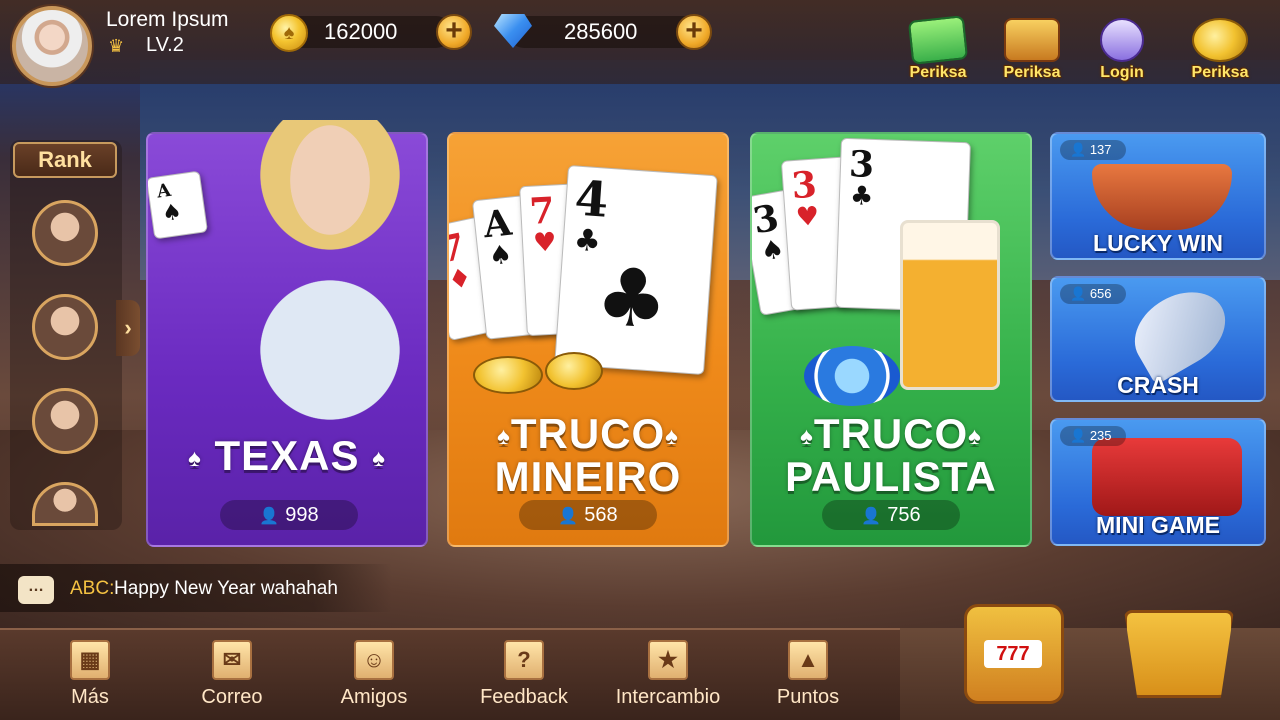 The image size is (1280, 720). Describe the element at coordinates (938, 40) in the screenshot. I see `gratta-card-icon` at that location.